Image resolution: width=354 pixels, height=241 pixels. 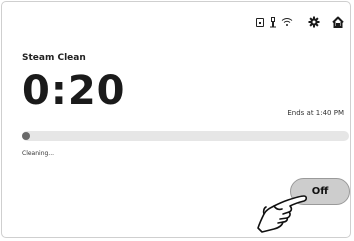 I want to click on gear-icon, so click(x=314, y=22).